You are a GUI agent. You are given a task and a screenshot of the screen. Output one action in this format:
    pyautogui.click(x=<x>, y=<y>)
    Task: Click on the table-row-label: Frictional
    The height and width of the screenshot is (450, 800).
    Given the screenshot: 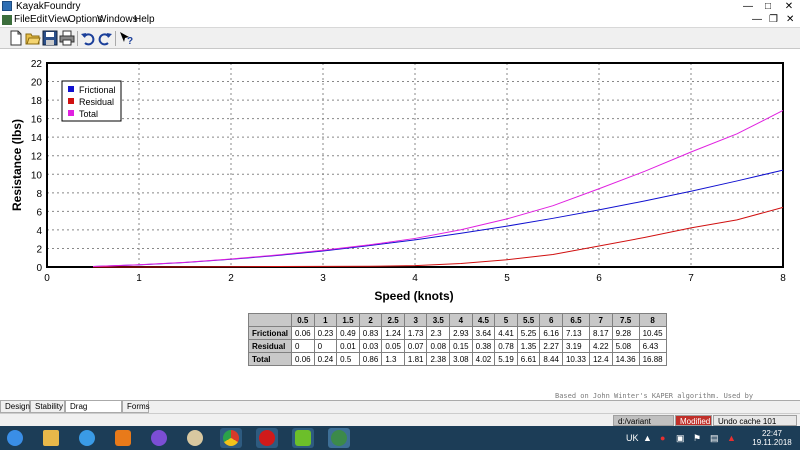 What is the action you would take?
    pyautogui.click(x=270, y=333)
    